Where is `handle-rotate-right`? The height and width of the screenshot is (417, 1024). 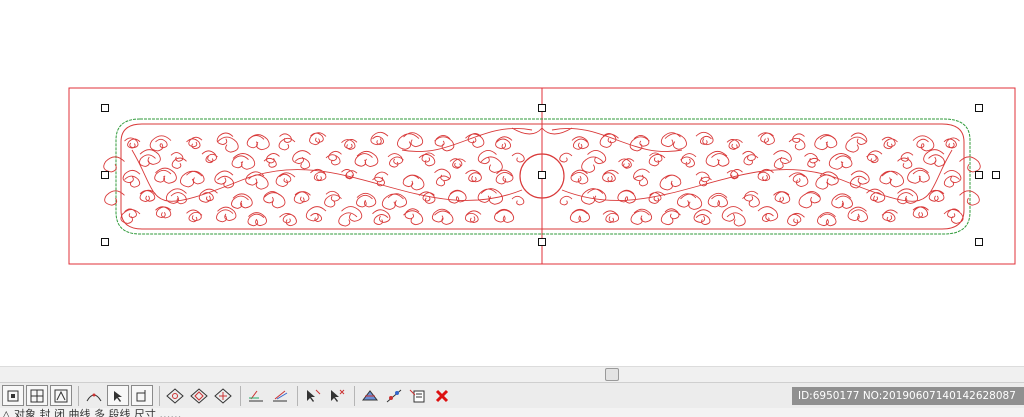 handle-rotate-right is located at coordinates (996, 175).